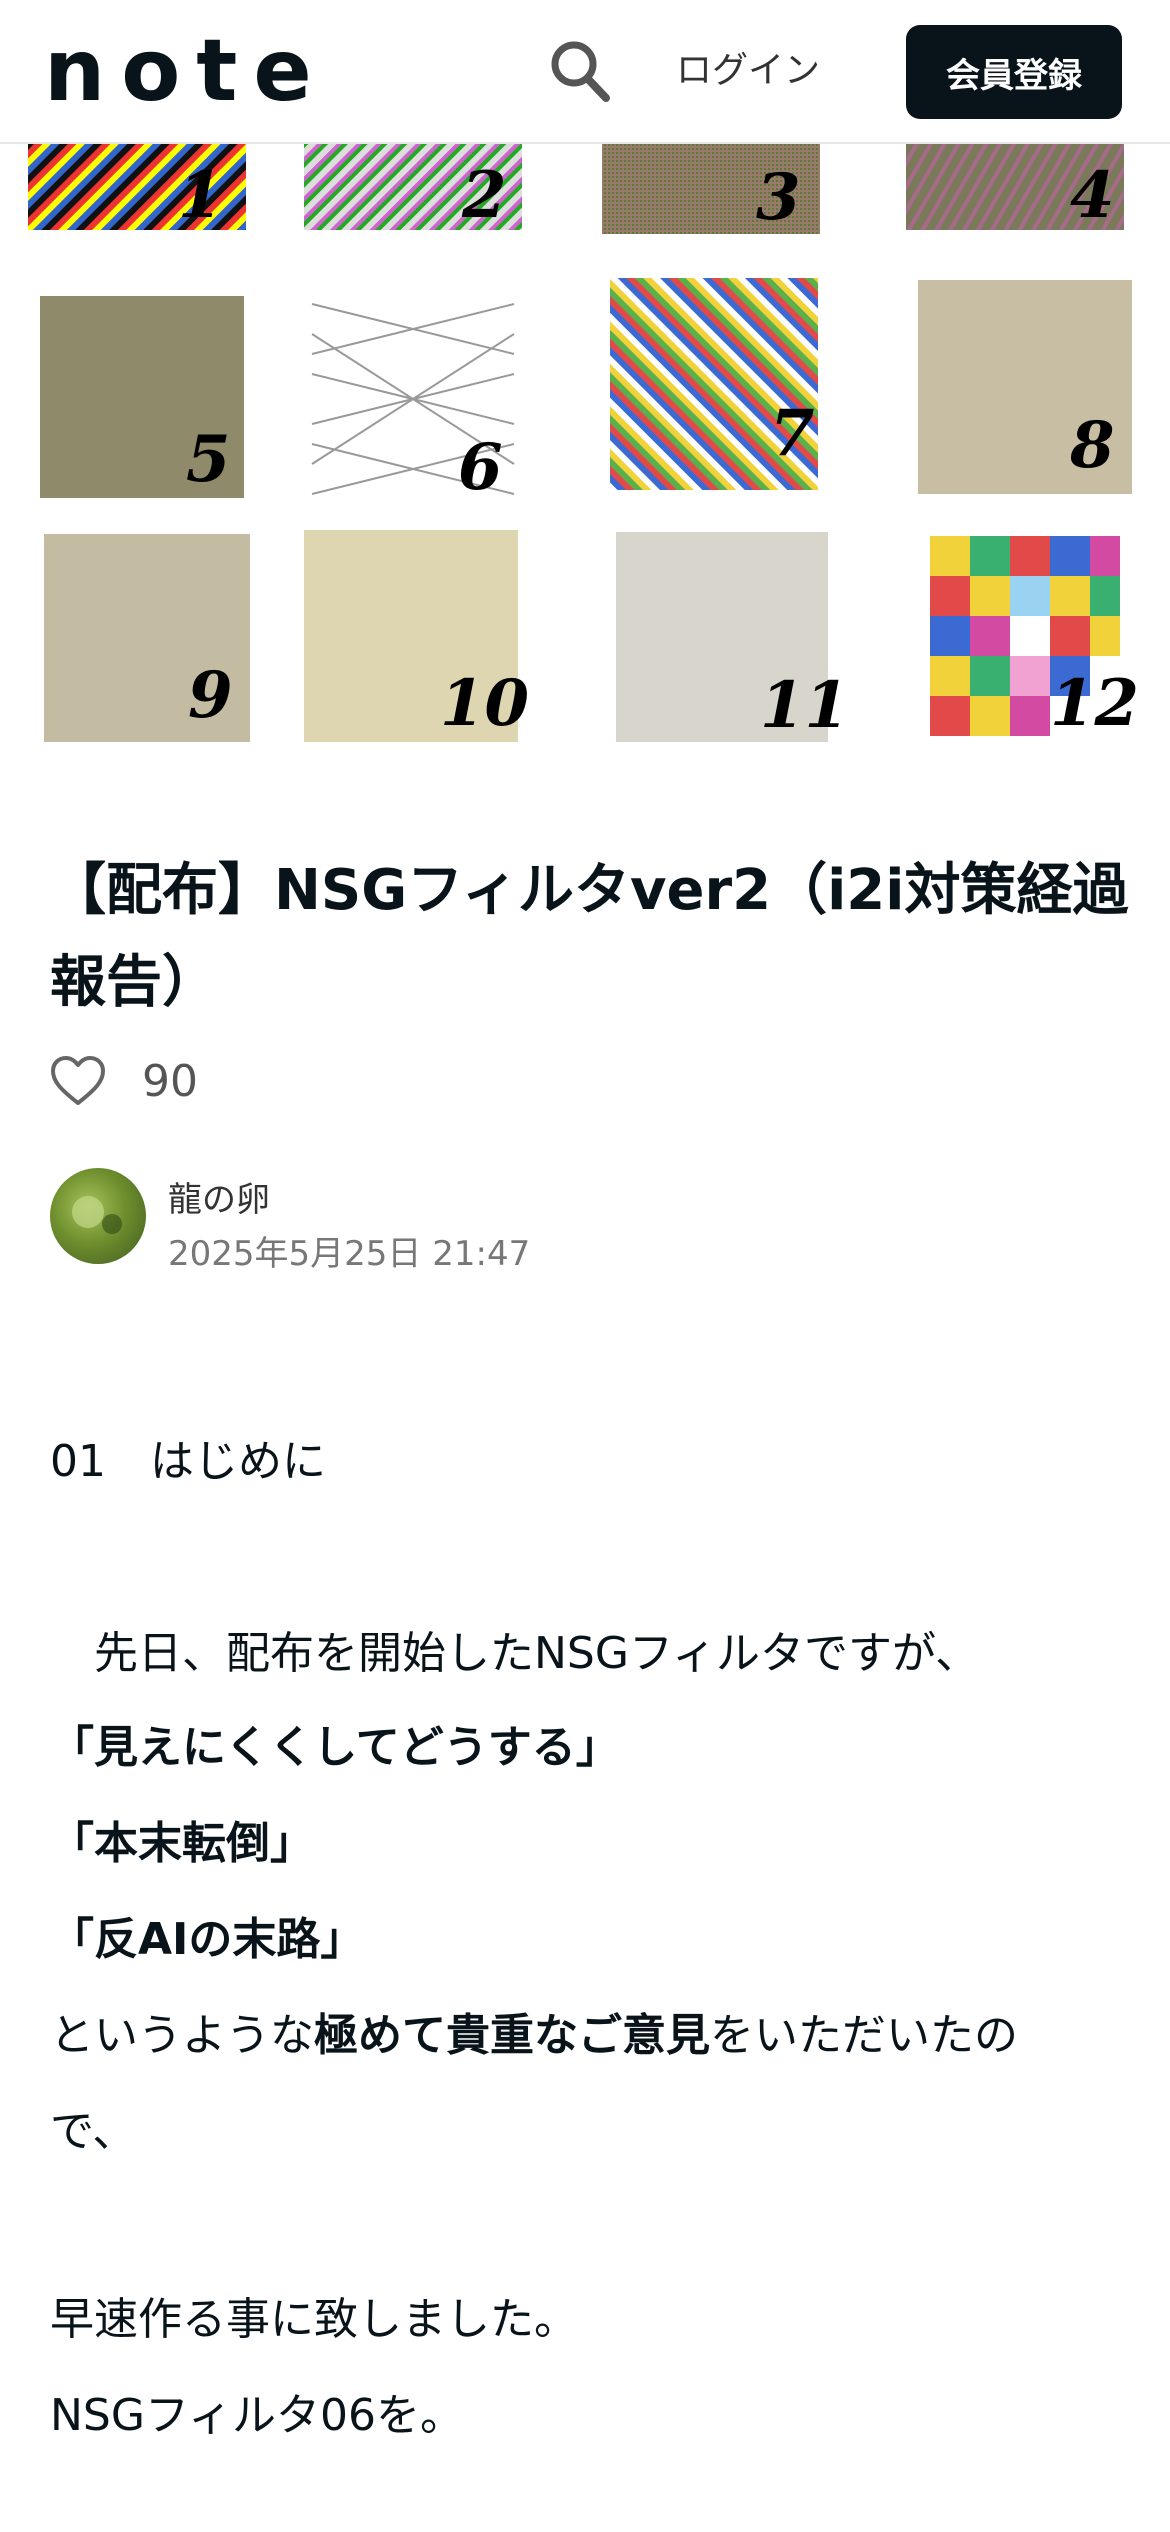 This screenshot has height=2532, width=1170. What do you see at coordinates (93, 2131) in the screenshot?
I see `paragraph-continuation: で、` at bounding box center [93, 2131].